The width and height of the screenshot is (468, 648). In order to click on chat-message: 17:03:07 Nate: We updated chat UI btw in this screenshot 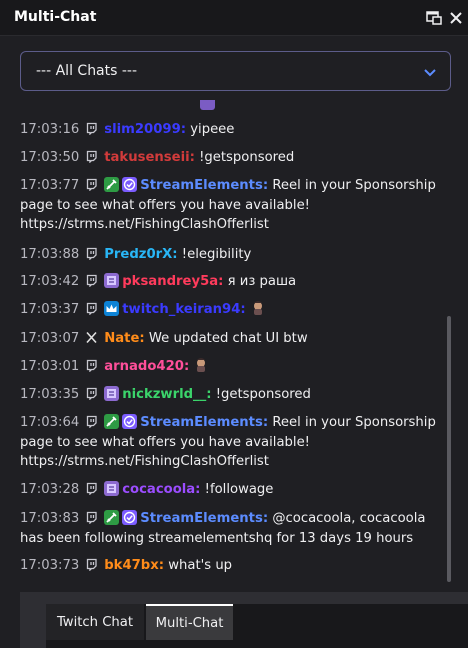, I will do `click(230, 339)`.